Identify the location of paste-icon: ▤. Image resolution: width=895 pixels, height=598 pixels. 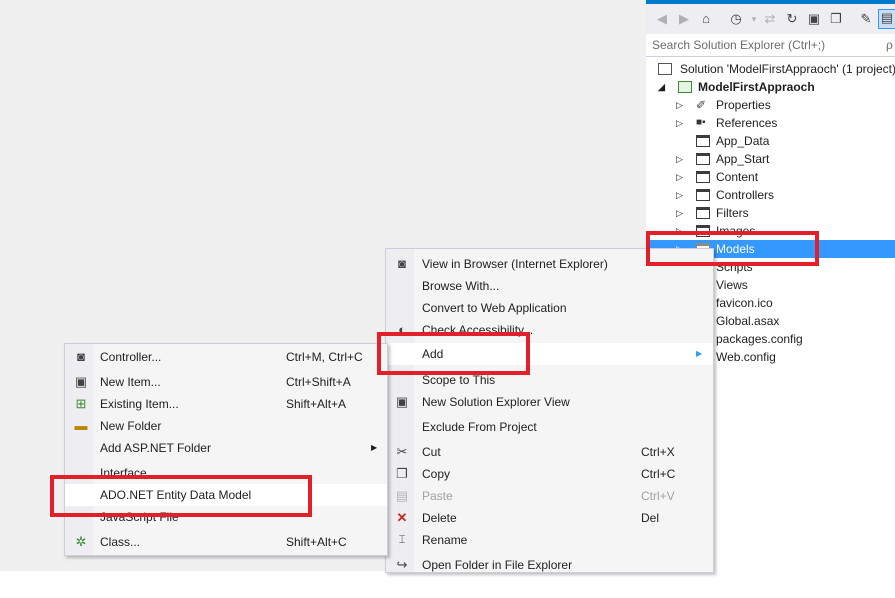
(402, 495).